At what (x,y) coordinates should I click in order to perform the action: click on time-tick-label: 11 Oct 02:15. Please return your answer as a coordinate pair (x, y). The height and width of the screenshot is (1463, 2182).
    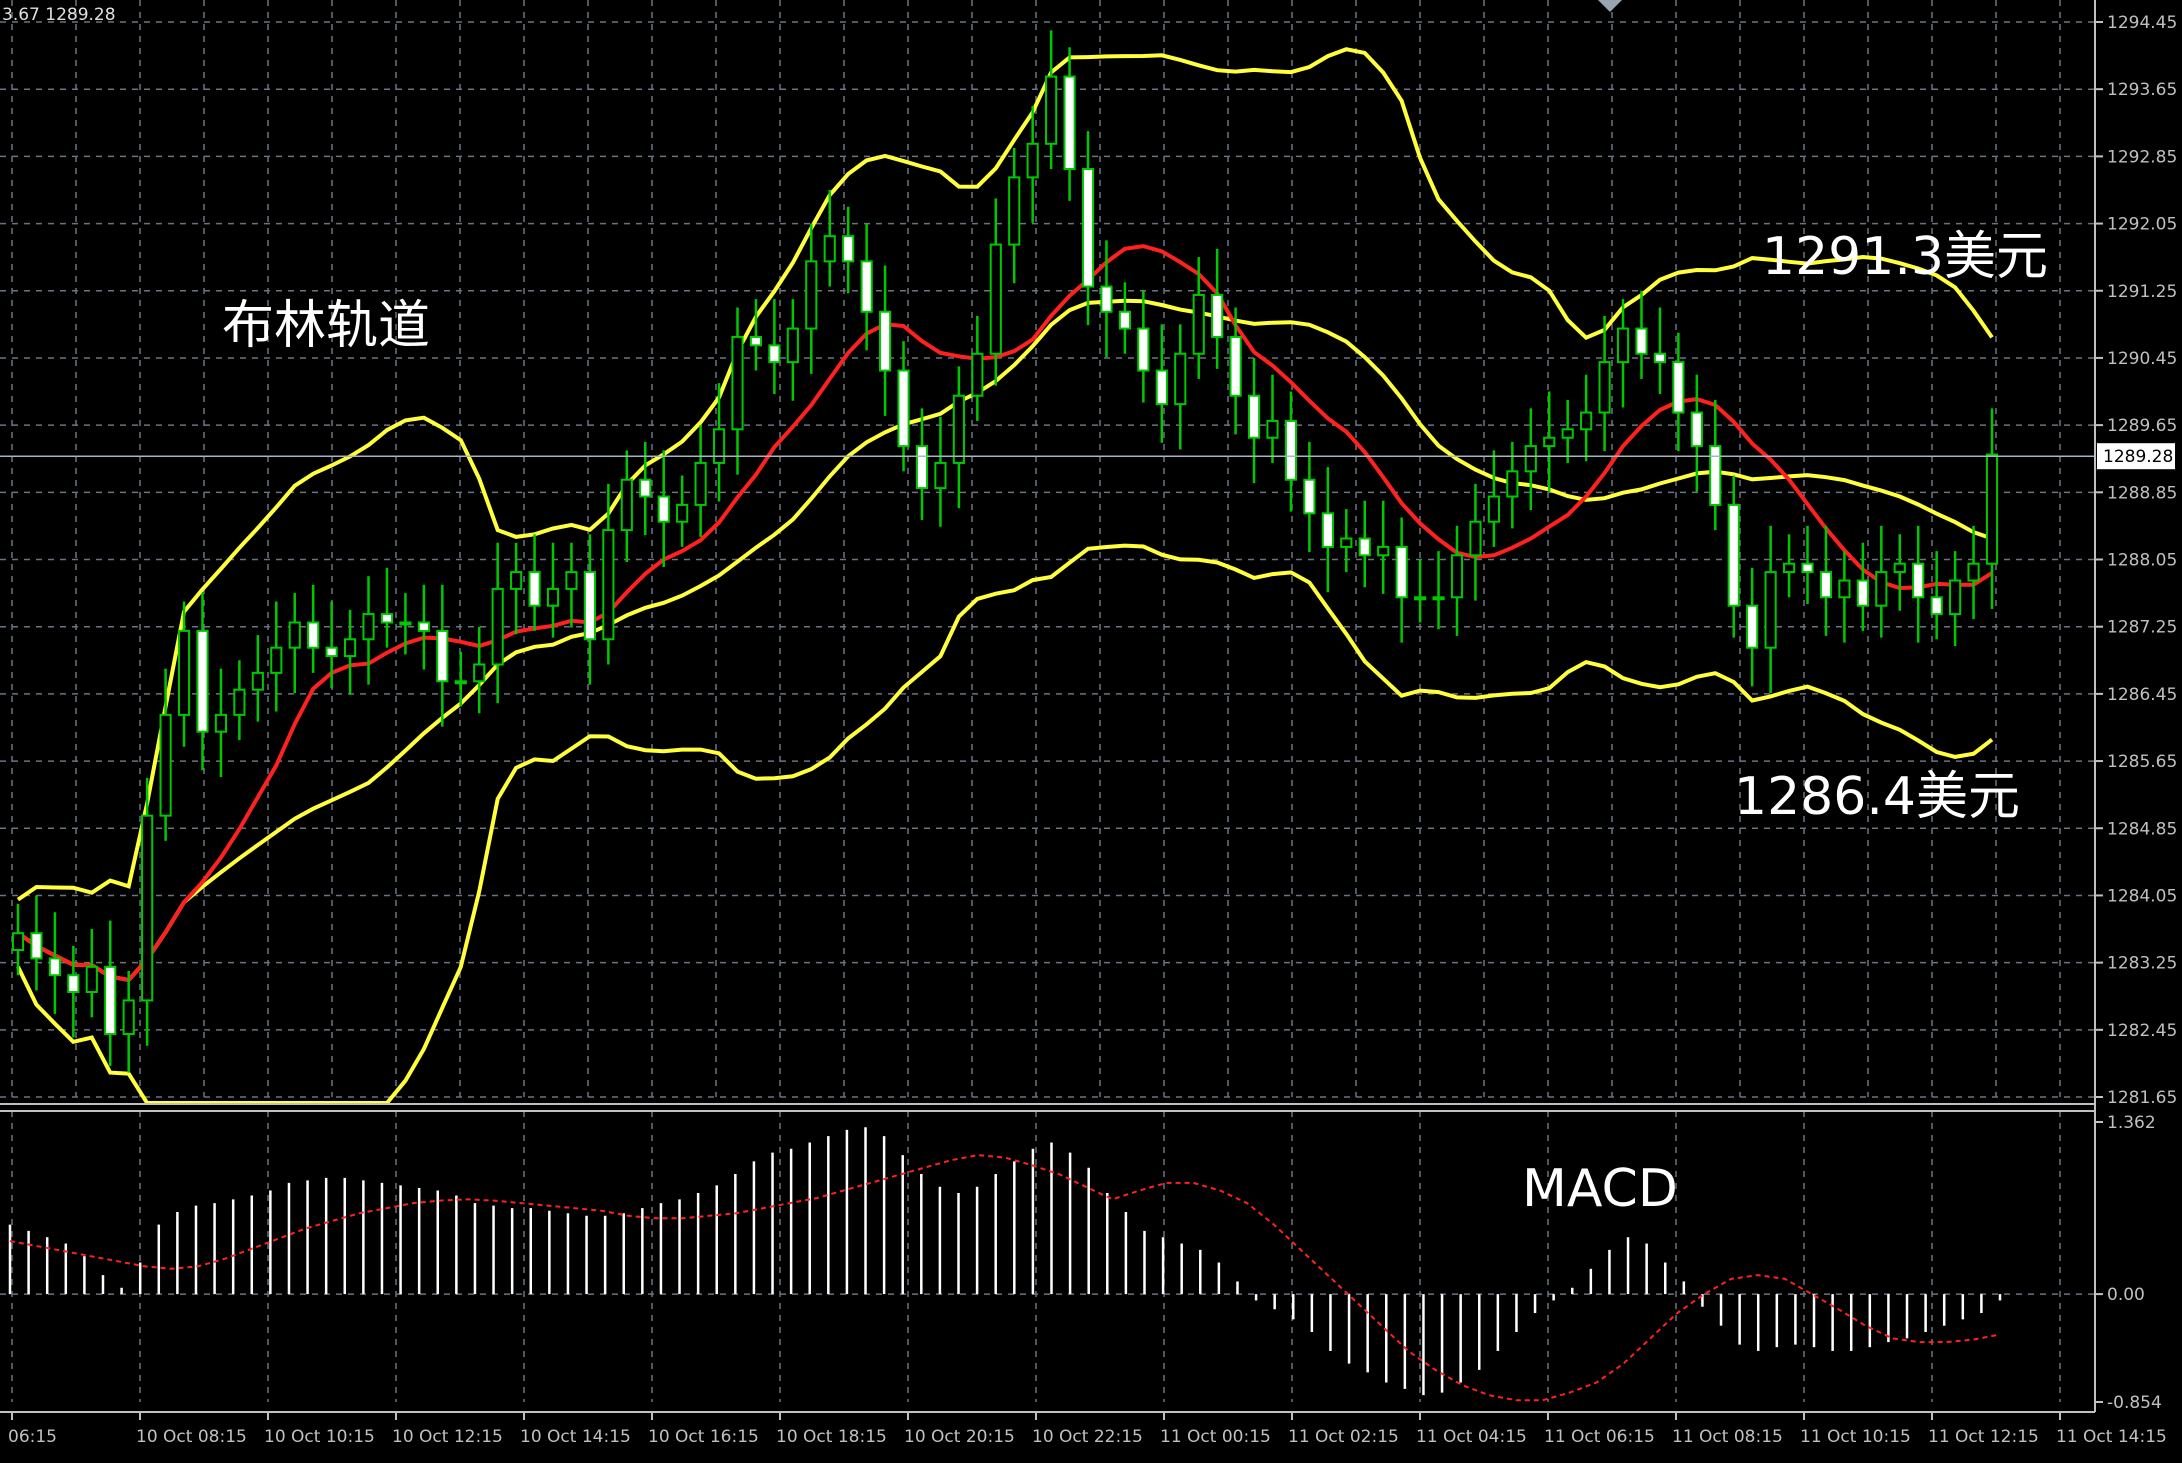
    Looking at the image, I should click on (1343, 1437).